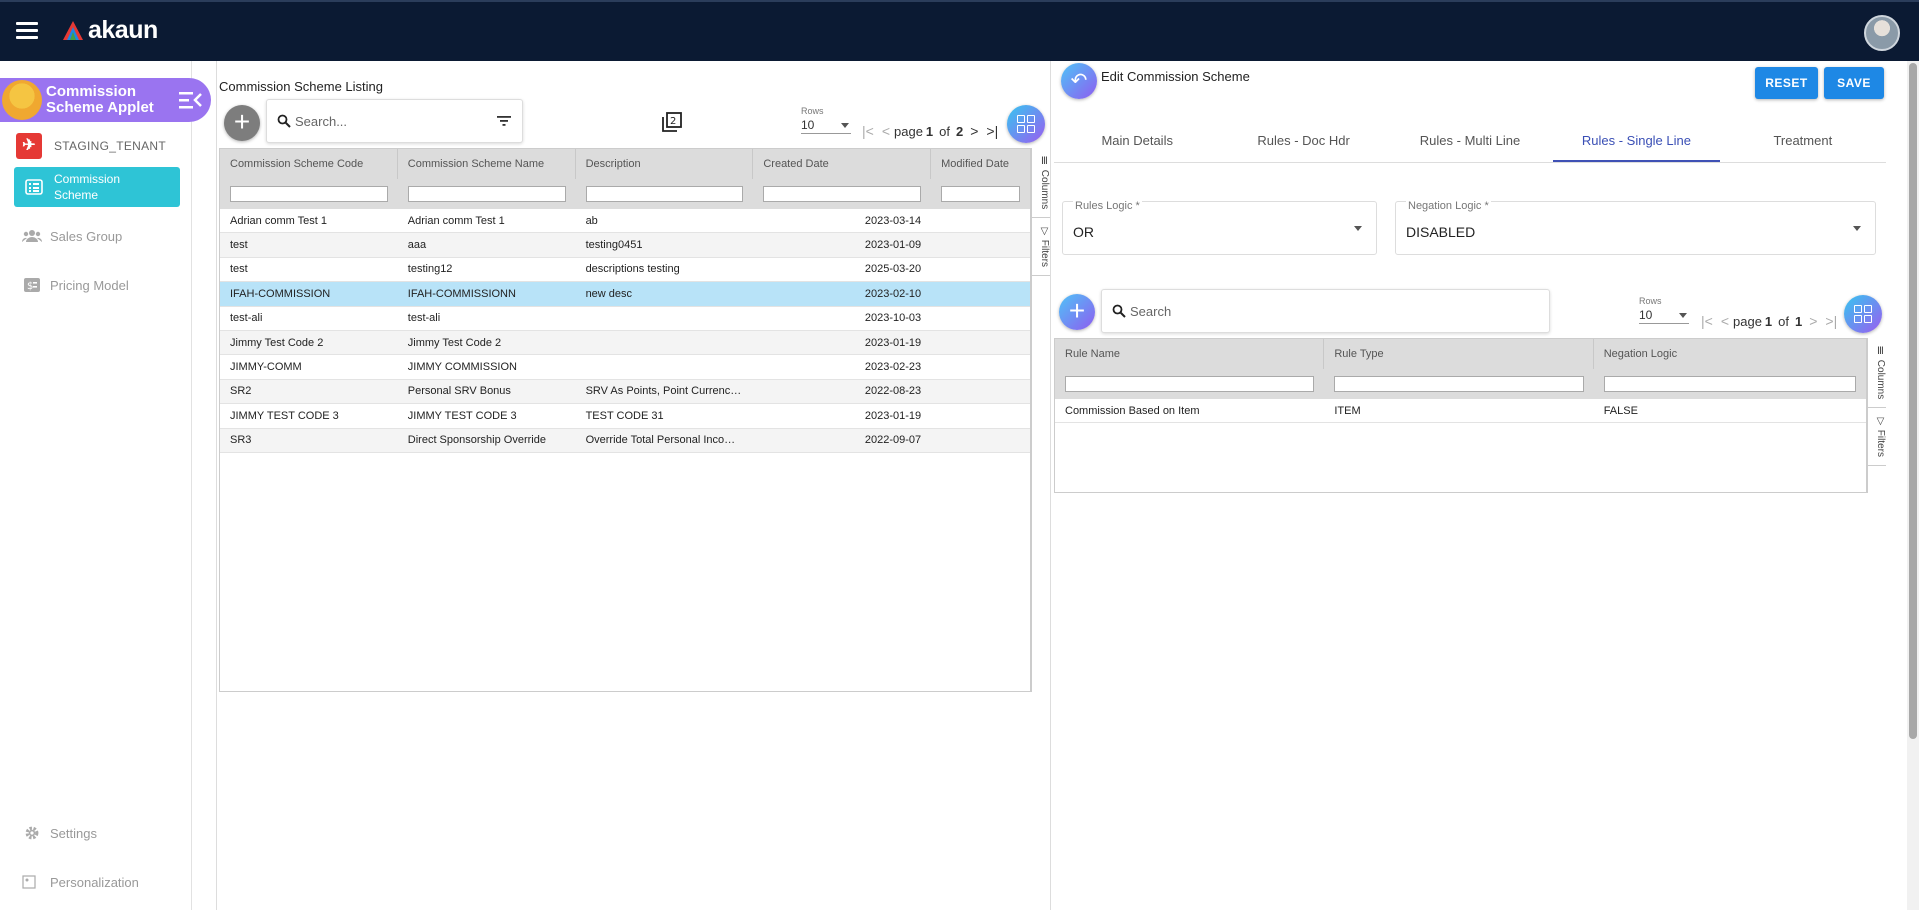 This screenshot has height=910, width=1919. What do you see at coordinates (1026, 124) in the screenshot?
I see `grid-view-button` at bounding box center [1026, 124].